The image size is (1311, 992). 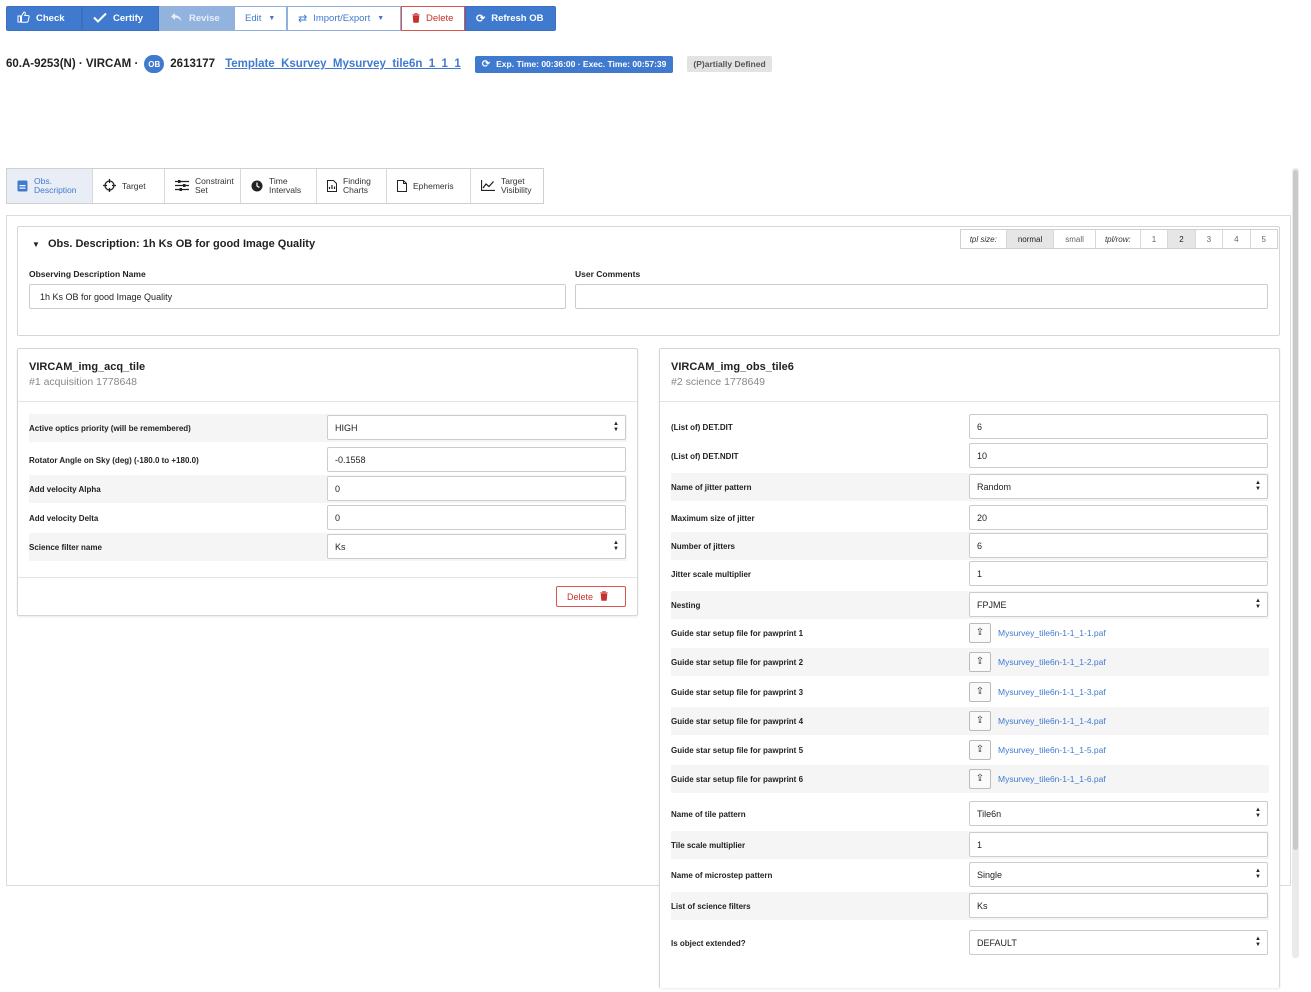 I want to click on param-row: Tile scale multiplier 1, so click(x=970, y=845).